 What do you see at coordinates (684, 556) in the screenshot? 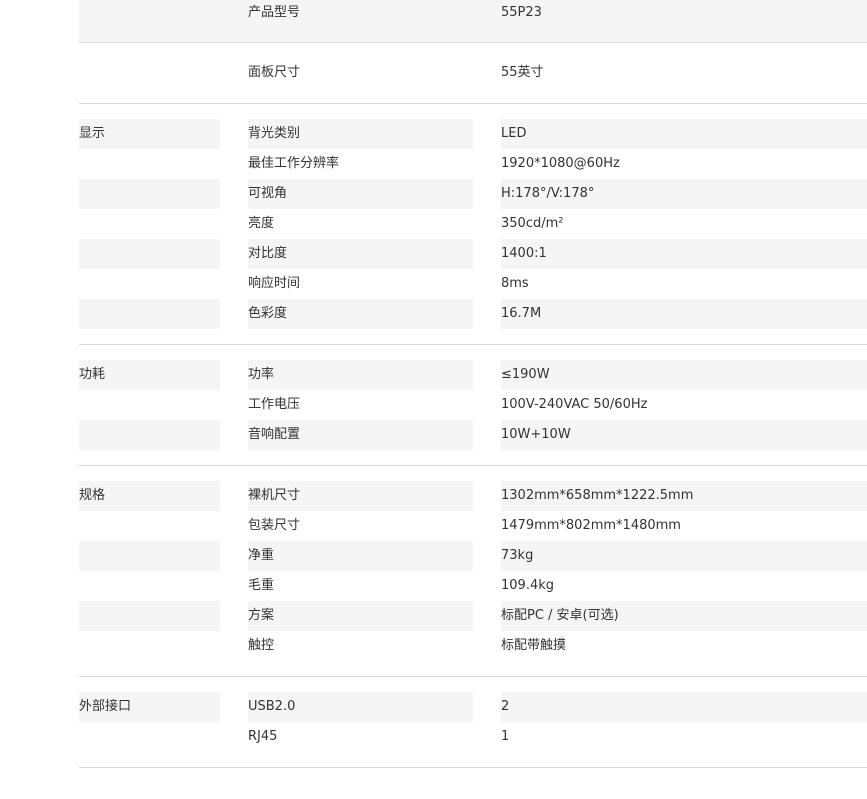
I see `spec-value: 73kg` at bounding box center [684, 556].